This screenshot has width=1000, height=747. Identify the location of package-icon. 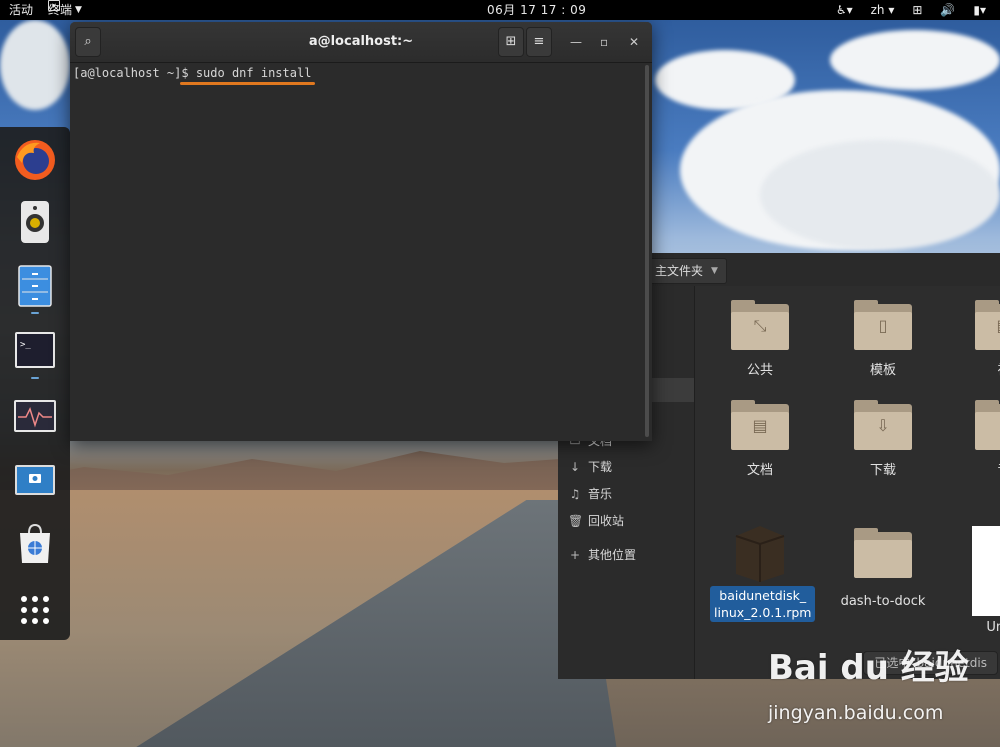
(760, 552).